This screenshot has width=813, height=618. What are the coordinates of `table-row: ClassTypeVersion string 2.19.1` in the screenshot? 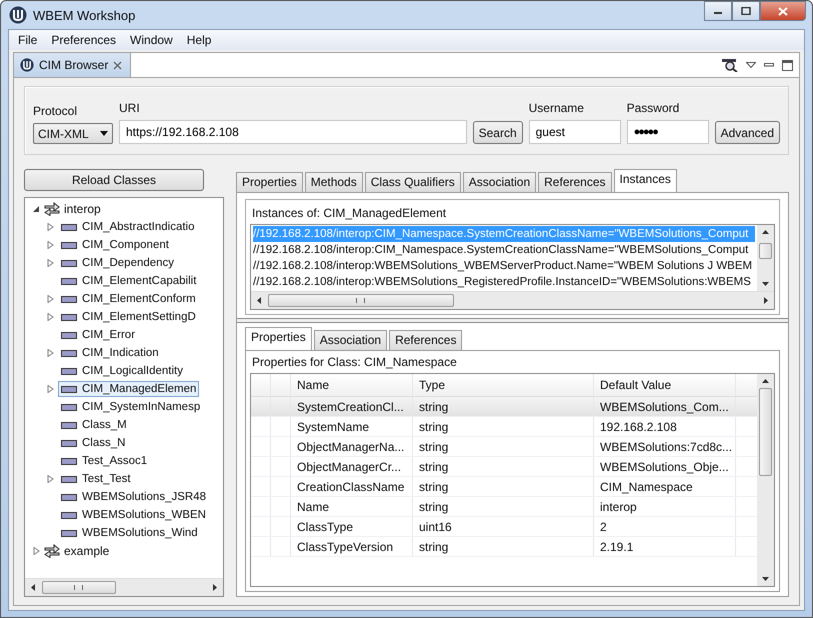 It's located at (504, 547).